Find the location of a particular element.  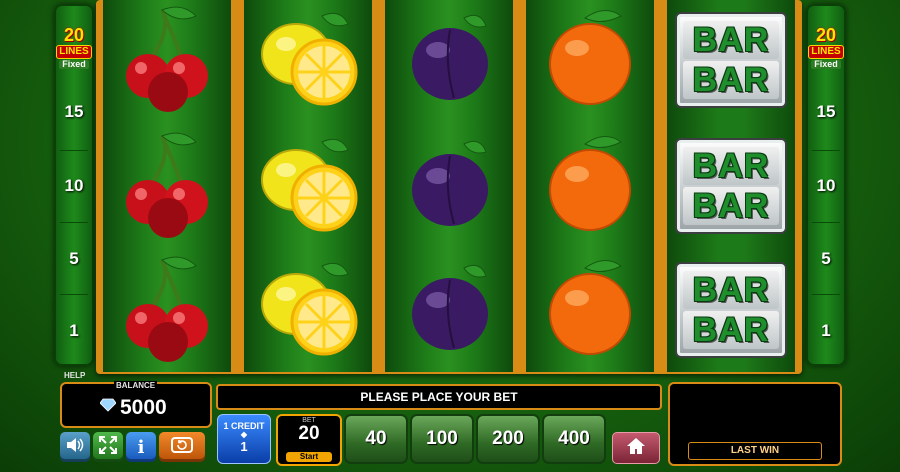

reel-5: BAR BAR BAR BAR BAR BAR is located at coordinates (731, 186).